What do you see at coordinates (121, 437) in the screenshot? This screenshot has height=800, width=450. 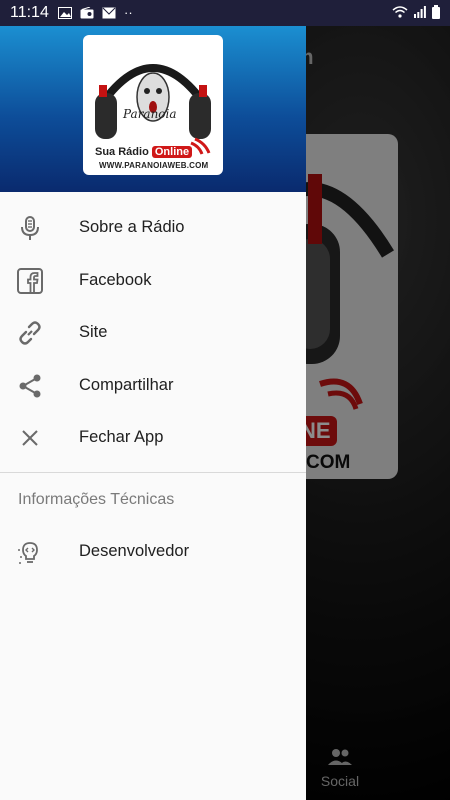 I see `menu-item-label: Fechar App` at bounding box center [121, 437].